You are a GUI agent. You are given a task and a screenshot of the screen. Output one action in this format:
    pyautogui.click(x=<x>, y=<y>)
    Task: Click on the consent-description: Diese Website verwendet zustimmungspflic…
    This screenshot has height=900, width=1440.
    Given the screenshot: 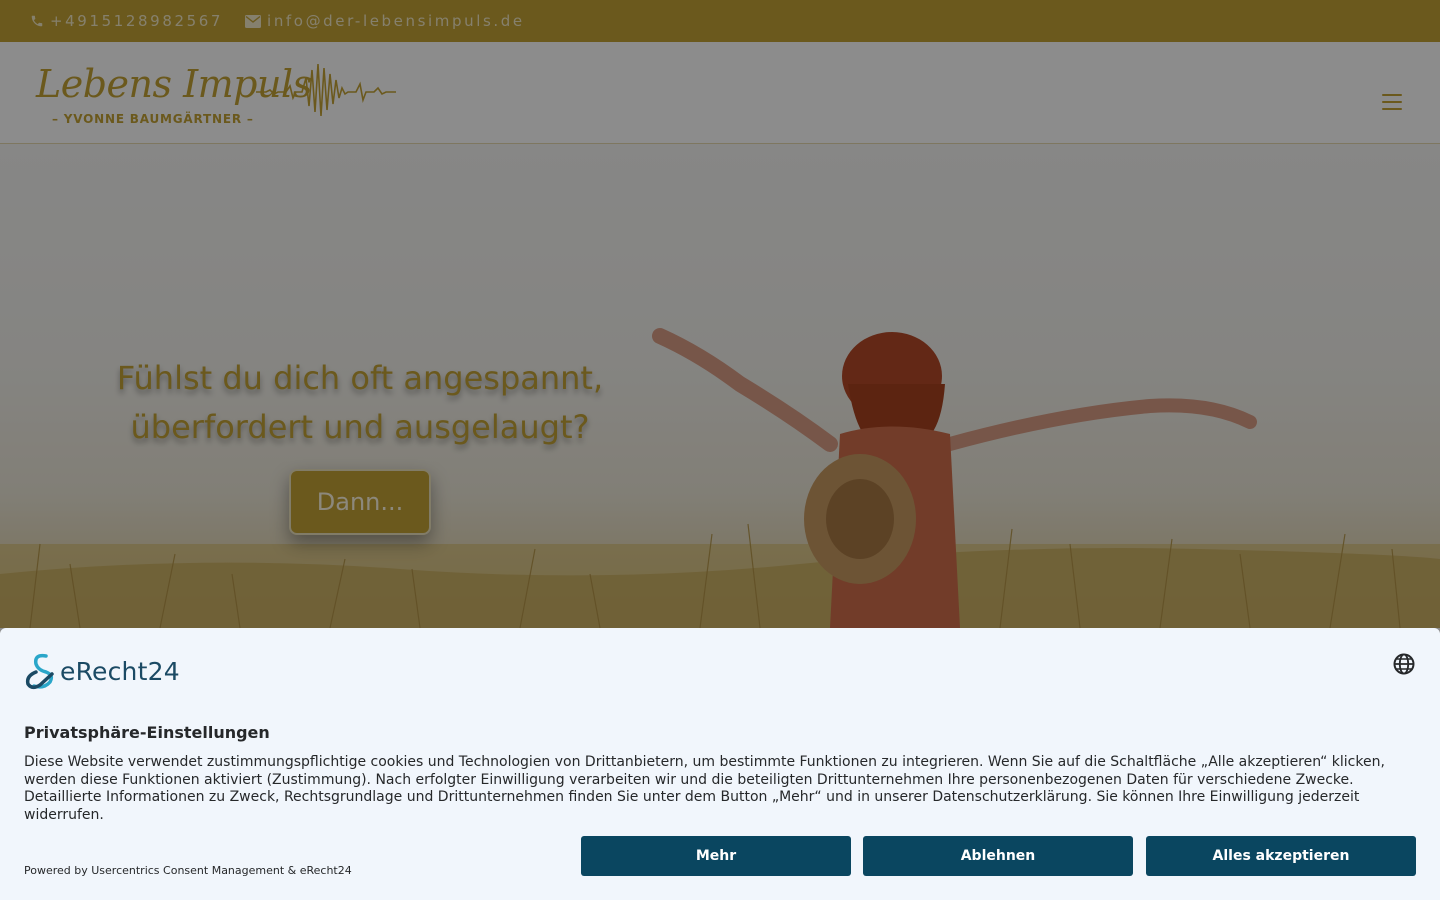 What is the action you would take?
    pyautogui.click(x=704, y=788)
    